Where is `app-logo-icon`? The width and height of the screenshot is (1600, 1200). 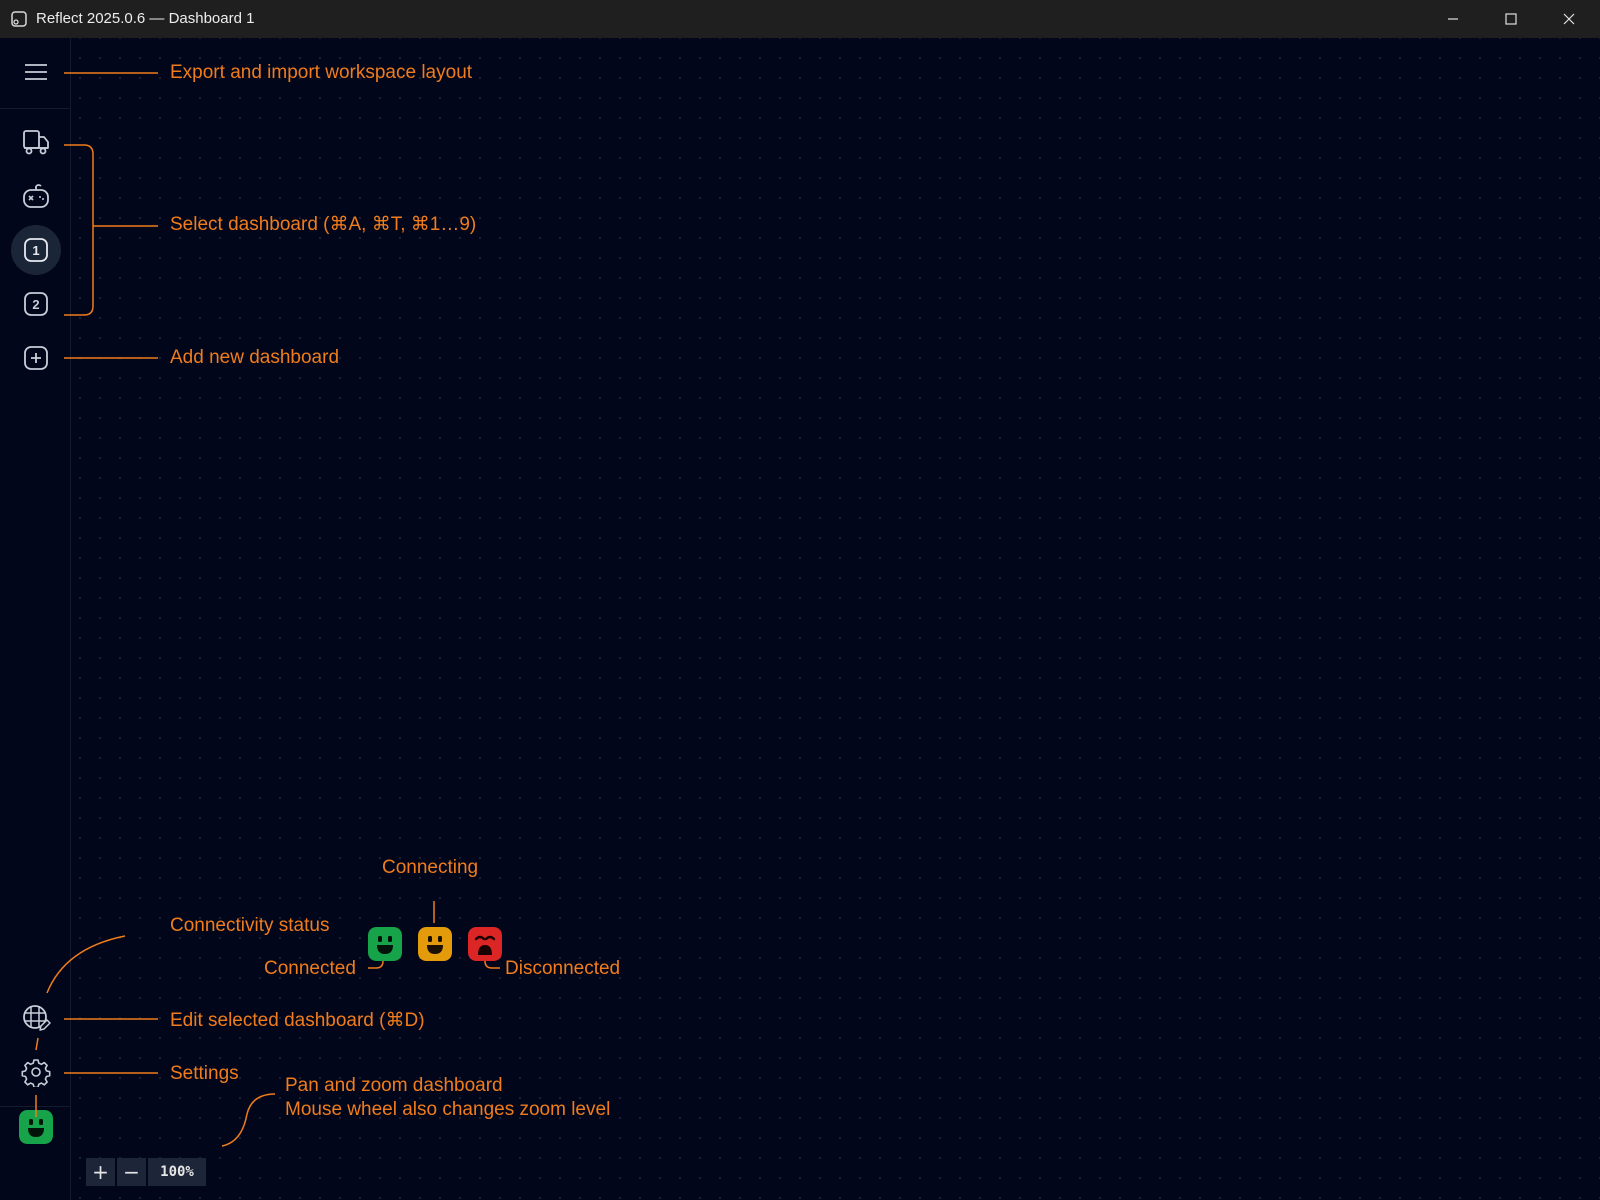
app-logo-icon is located at coordinates (19, 19).